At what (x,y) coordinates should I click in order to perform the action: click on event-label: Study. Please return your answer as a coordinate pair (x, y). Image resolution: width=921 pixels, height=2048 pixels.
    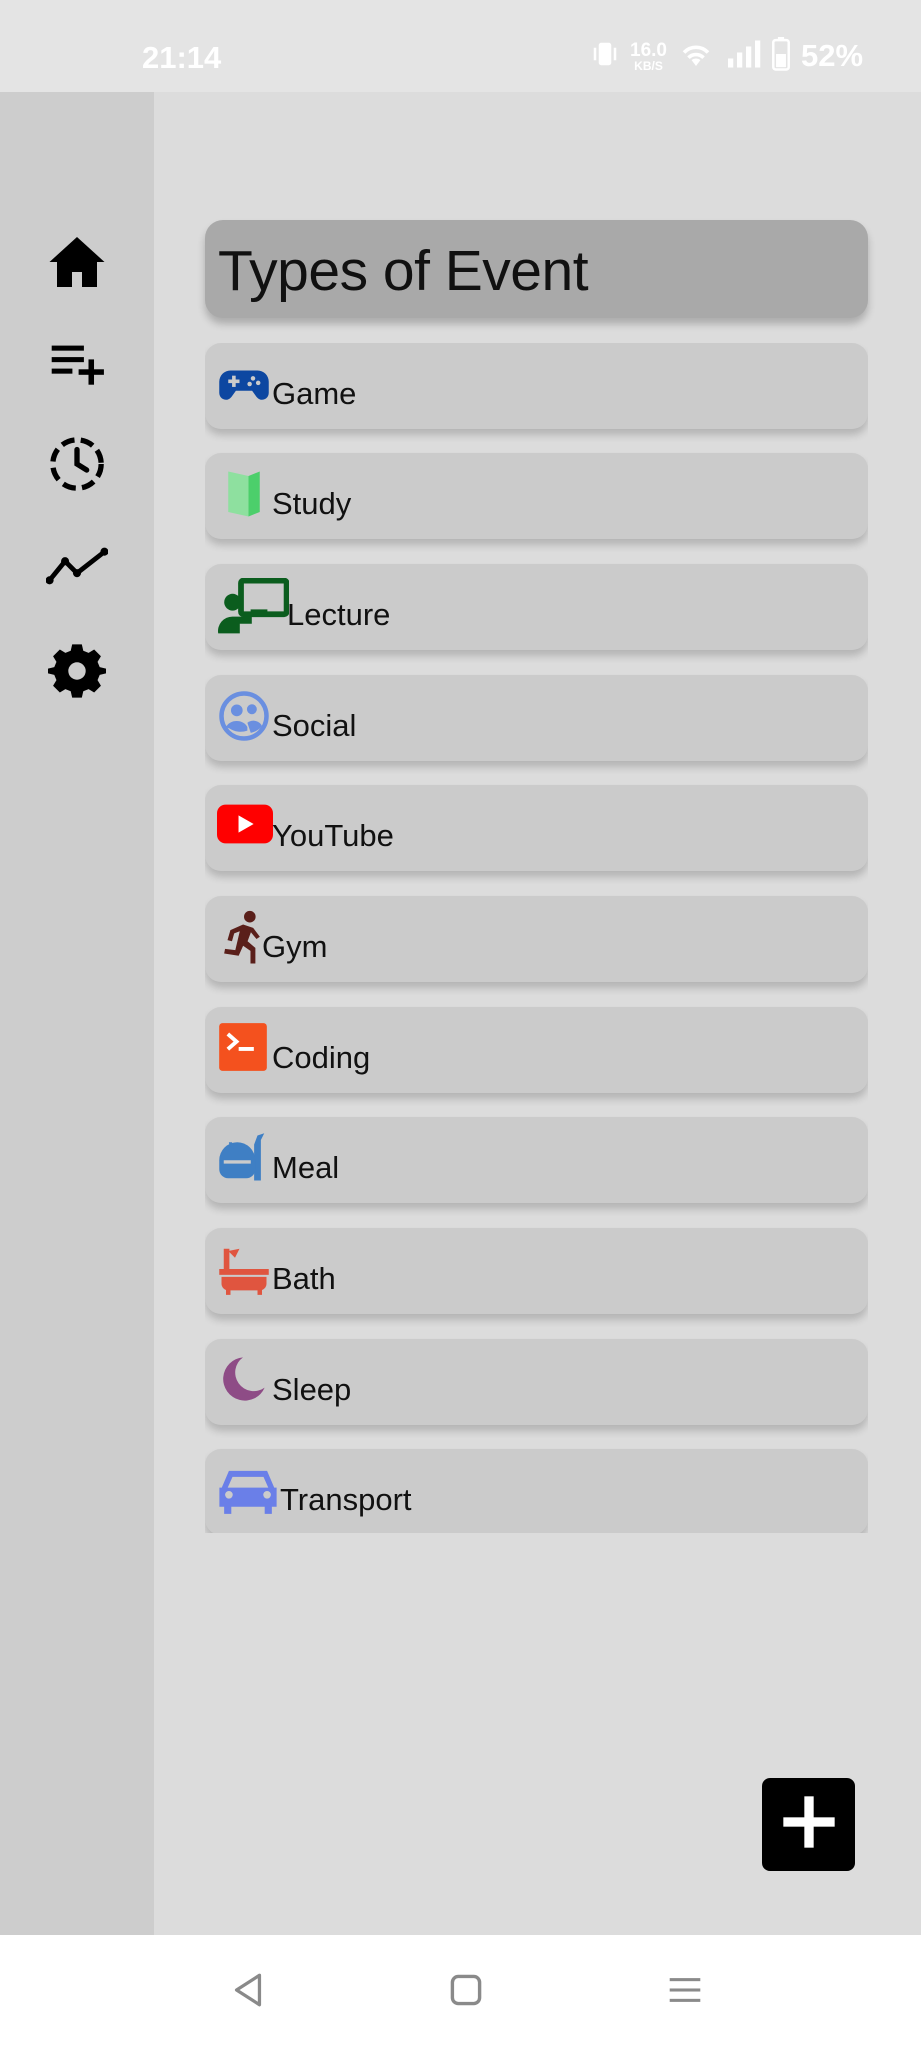
    Looking at the image, I should click on (312, 503).